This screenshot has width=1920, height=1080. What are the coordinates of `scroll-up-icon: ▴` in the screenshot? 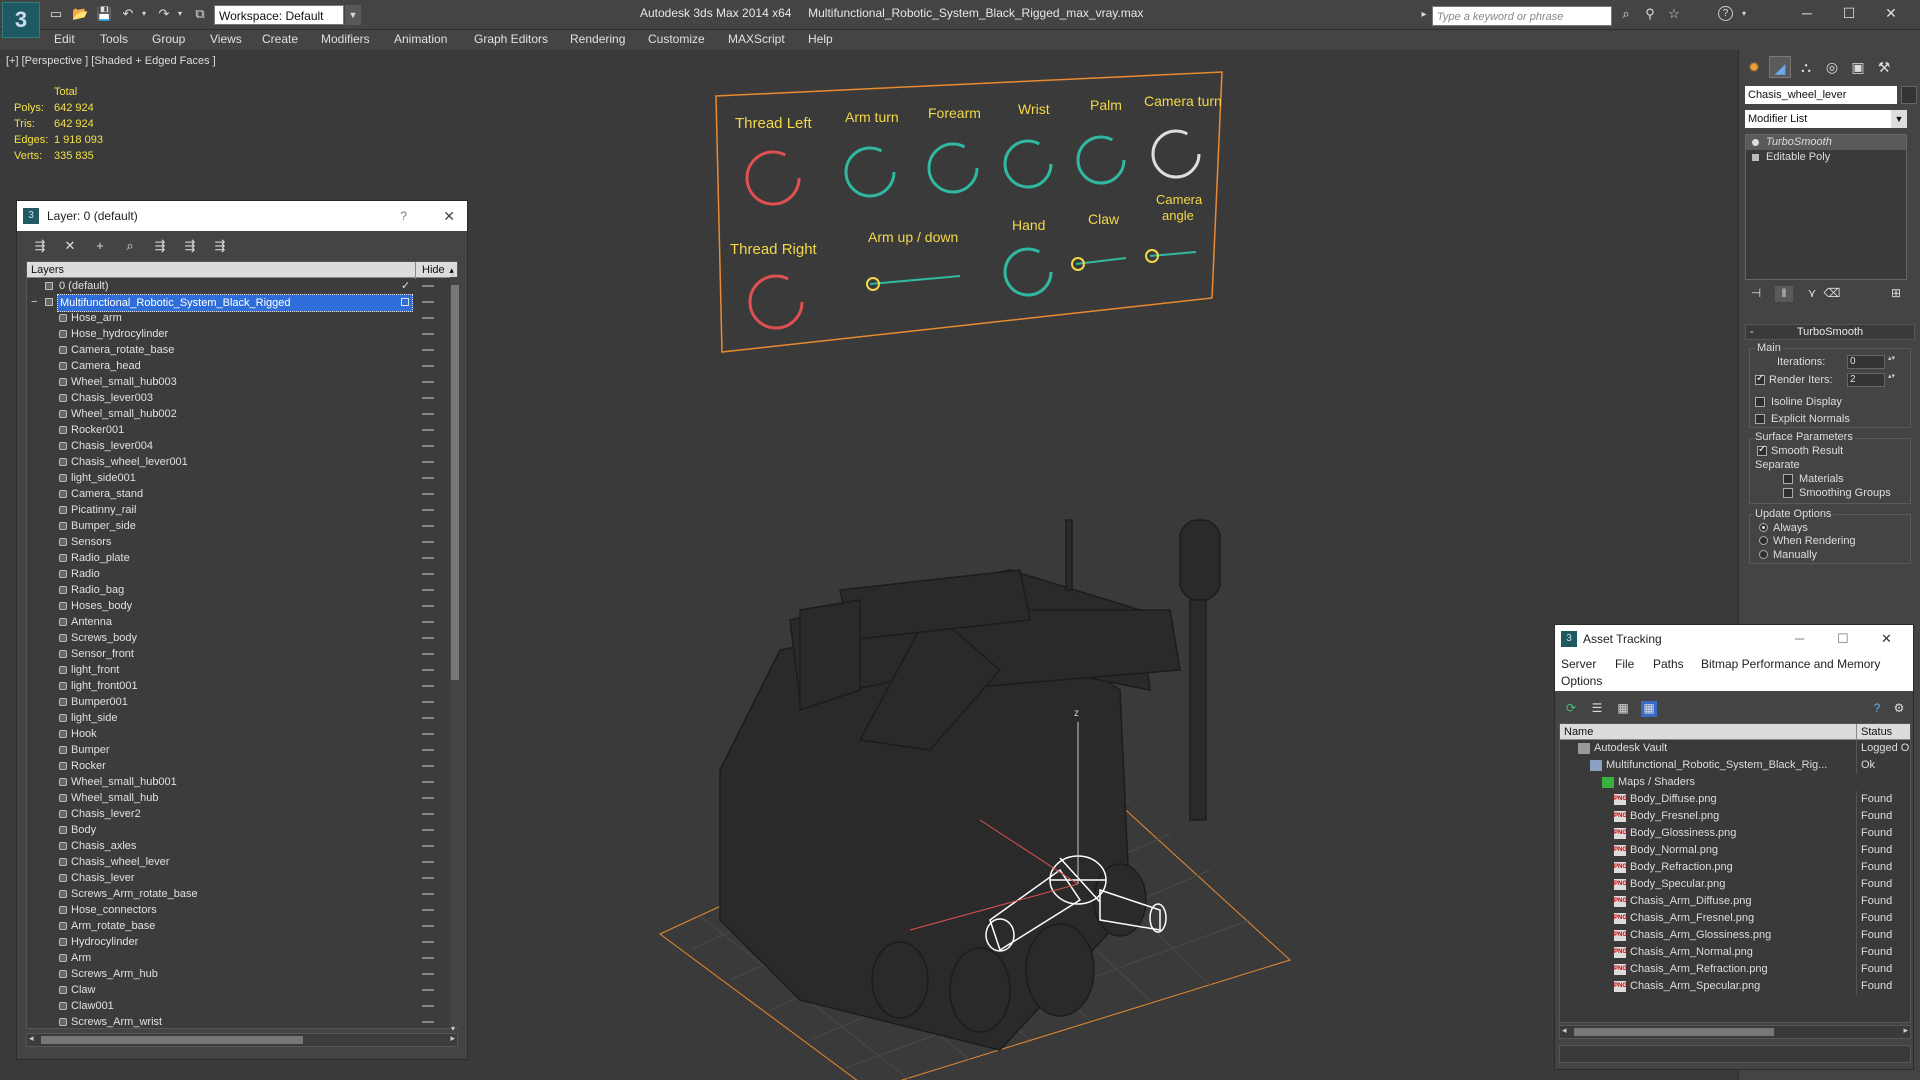 It's located at (453, 273).